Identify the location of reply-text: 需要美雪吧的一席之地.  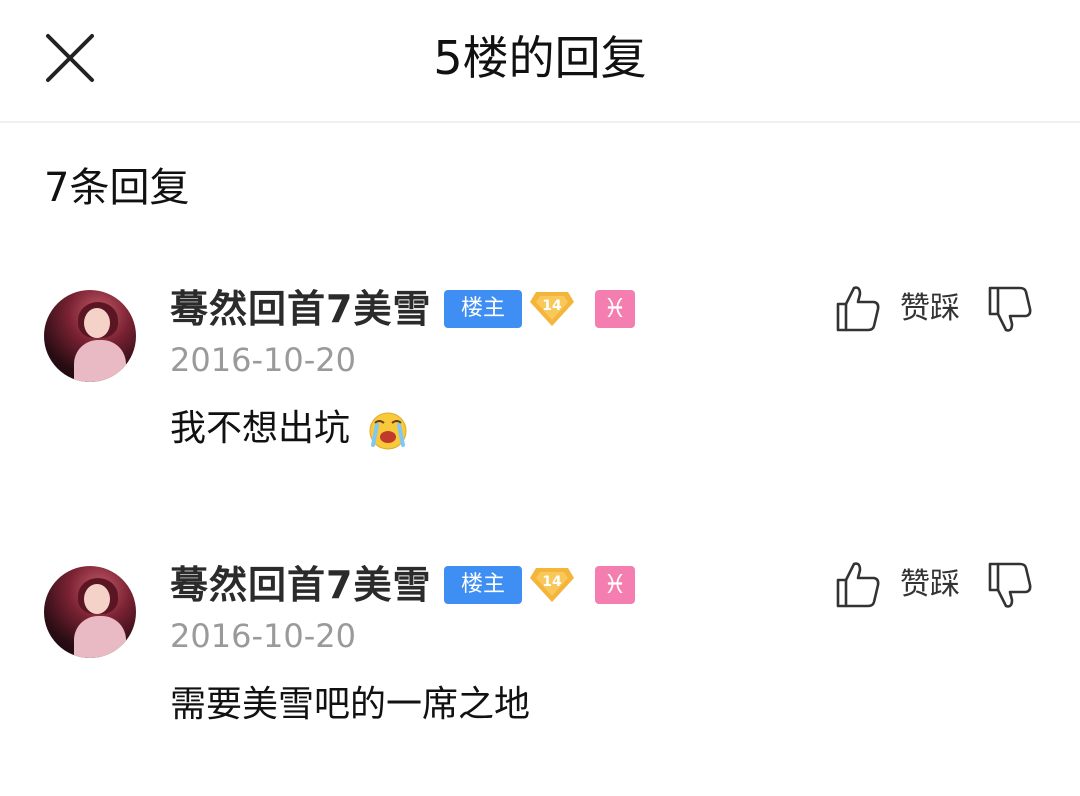
(350, 704).